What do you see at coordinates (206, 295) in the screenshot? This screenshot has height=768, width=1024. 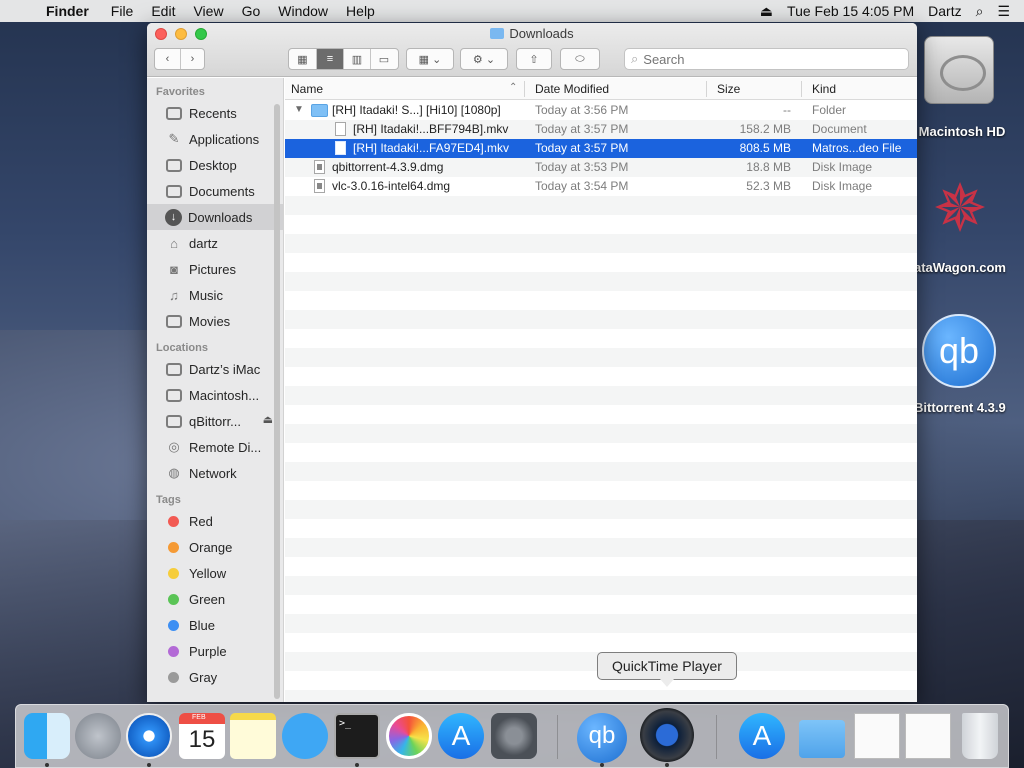 I see `sidebar-item-label: Music` at bounding box center [206, 295].